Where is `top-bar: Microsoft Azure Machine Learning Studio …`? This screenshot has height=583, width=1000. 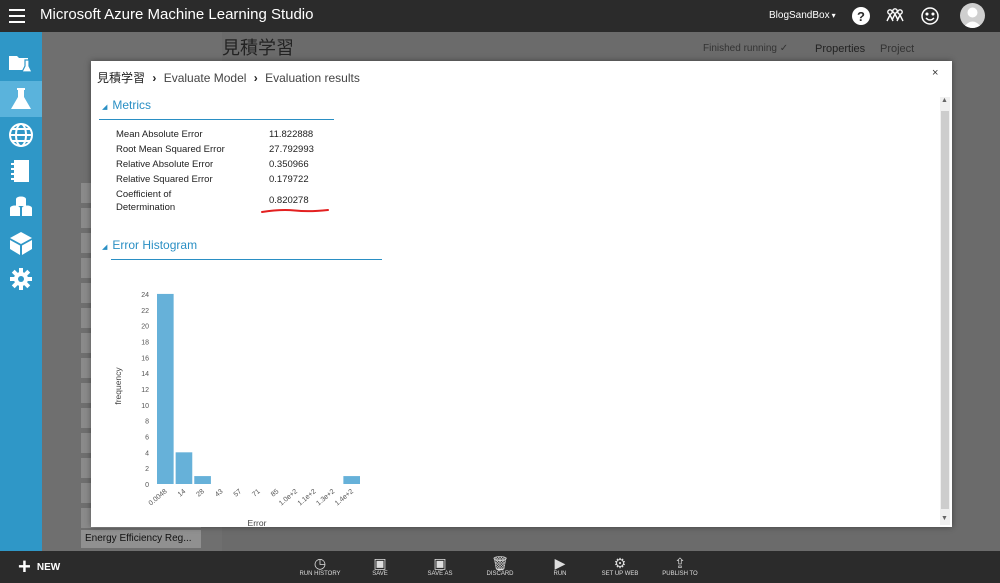
top-bar: Microsoft Azure Machine Learning Studio … is located at coordinates (500, 16).